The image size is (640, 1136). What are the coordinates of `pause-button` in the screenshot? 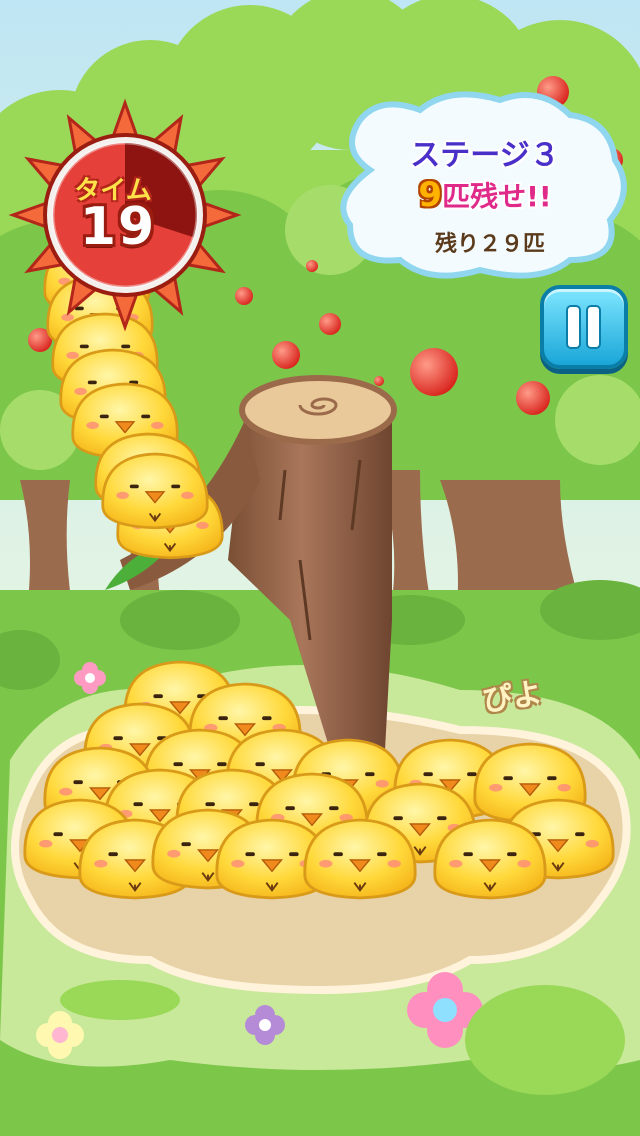 It's located at (584, 327).